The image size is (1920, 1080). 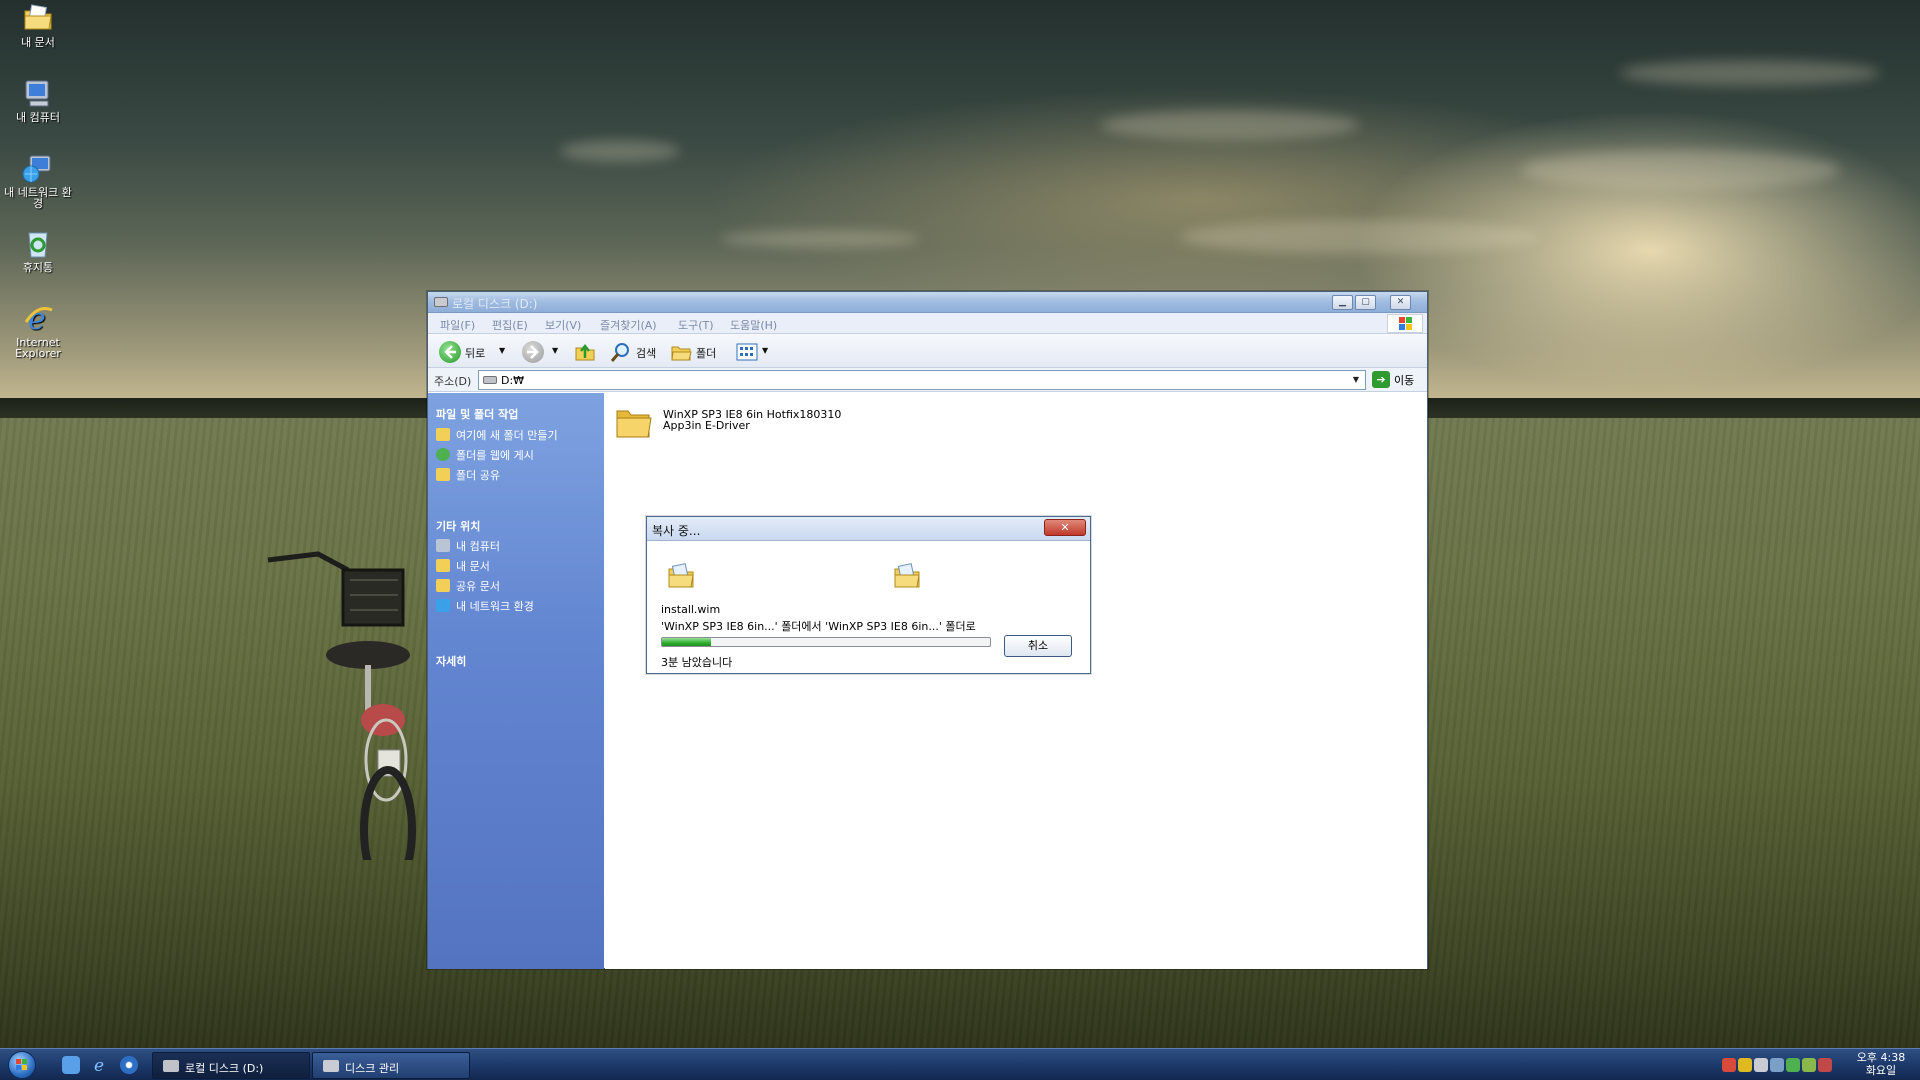 I want to click on desktop-icon-recycle-bin: 휴지통, so click(x=38, y=250).